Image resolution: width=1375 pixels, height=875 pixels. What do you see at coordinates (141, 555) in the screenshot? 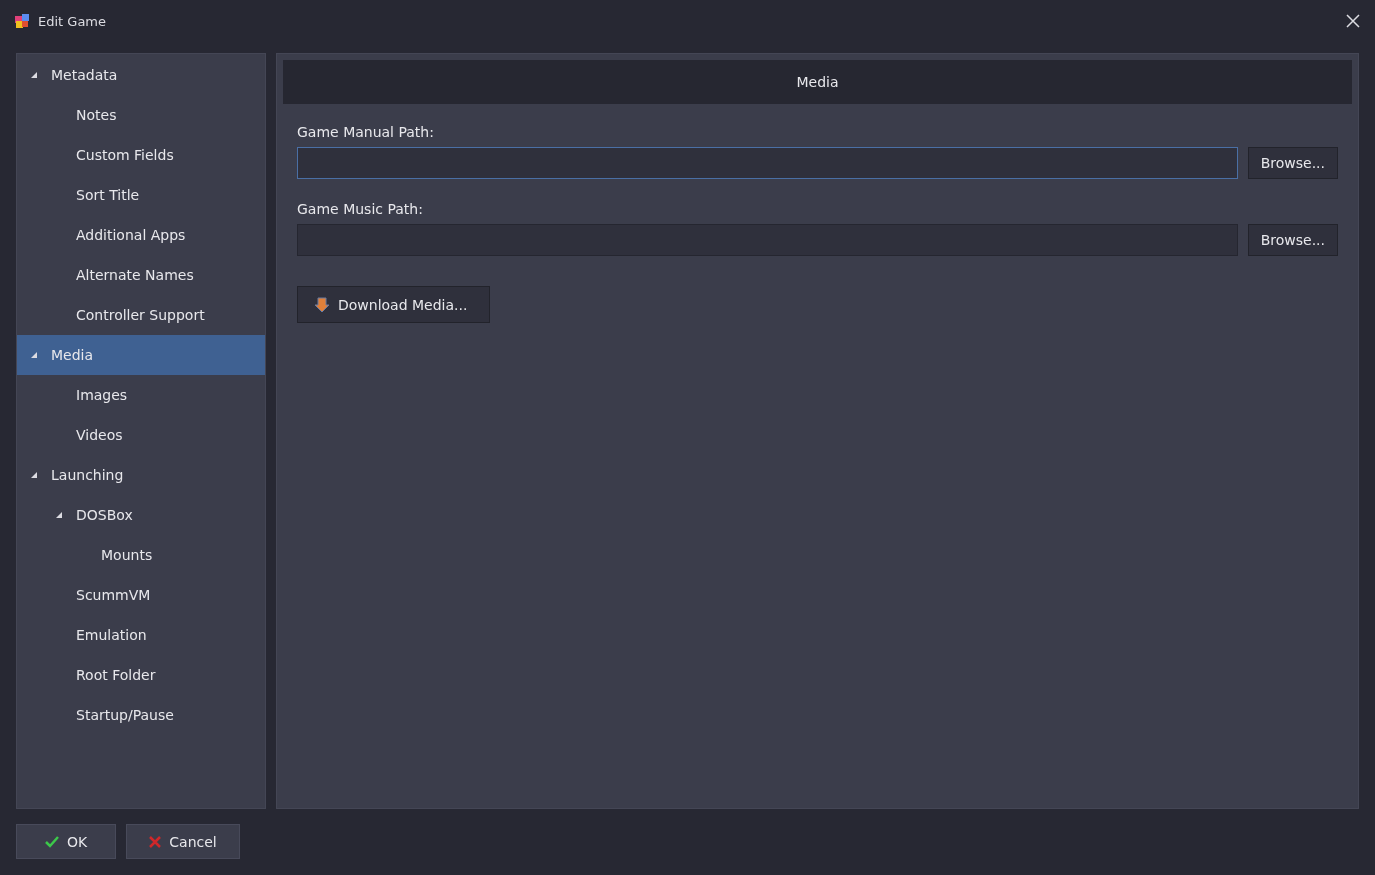
I see `tree-item: Mounts` at bounding box center [141, 555].